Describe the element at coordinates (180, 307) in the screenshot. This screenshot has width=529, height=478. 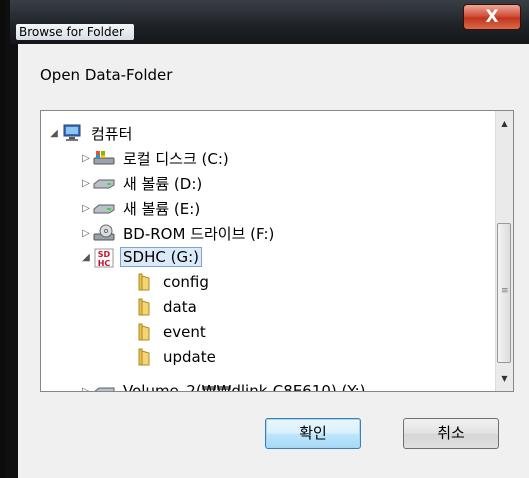
I see `tree-item-label: data` at that location.